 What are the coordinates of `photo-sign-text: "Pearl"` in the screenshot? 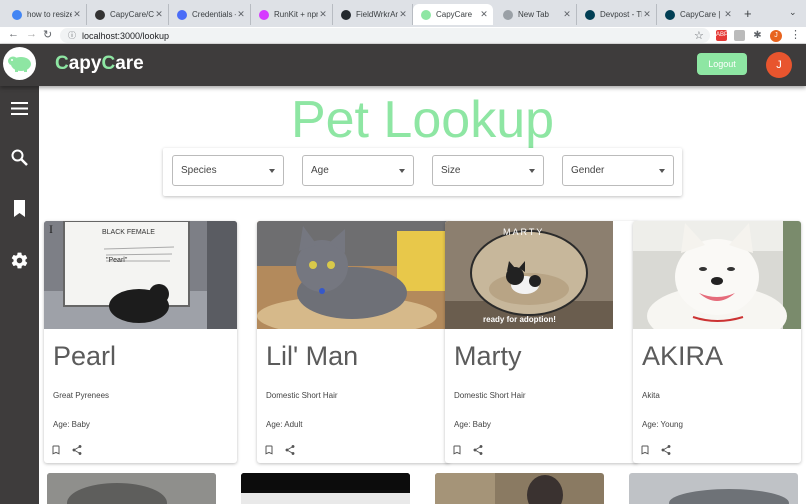 It's located at (117, 260).